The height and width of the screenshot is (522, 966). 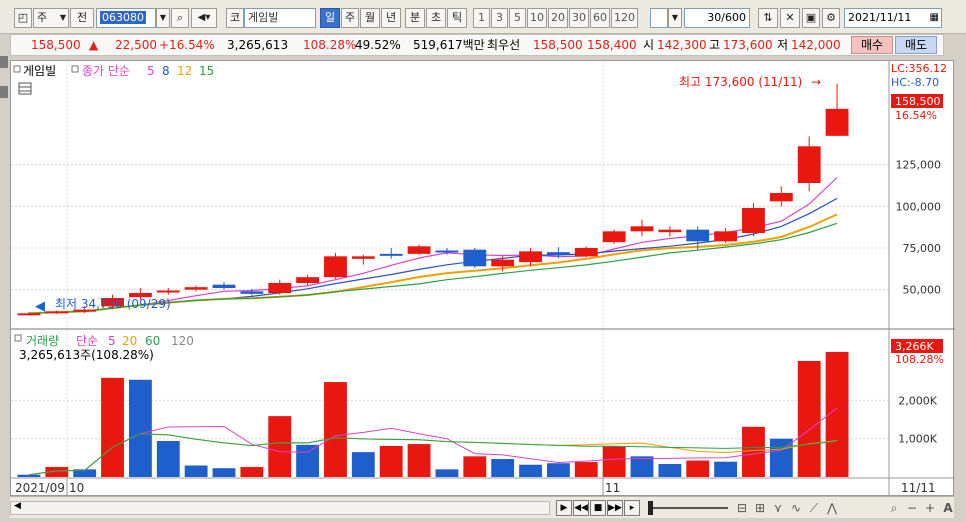 What do you see at coordinates (796, 508) in the screenshot?
I see `wave-tool-icon: ∿` at bounding box center [796, 508].